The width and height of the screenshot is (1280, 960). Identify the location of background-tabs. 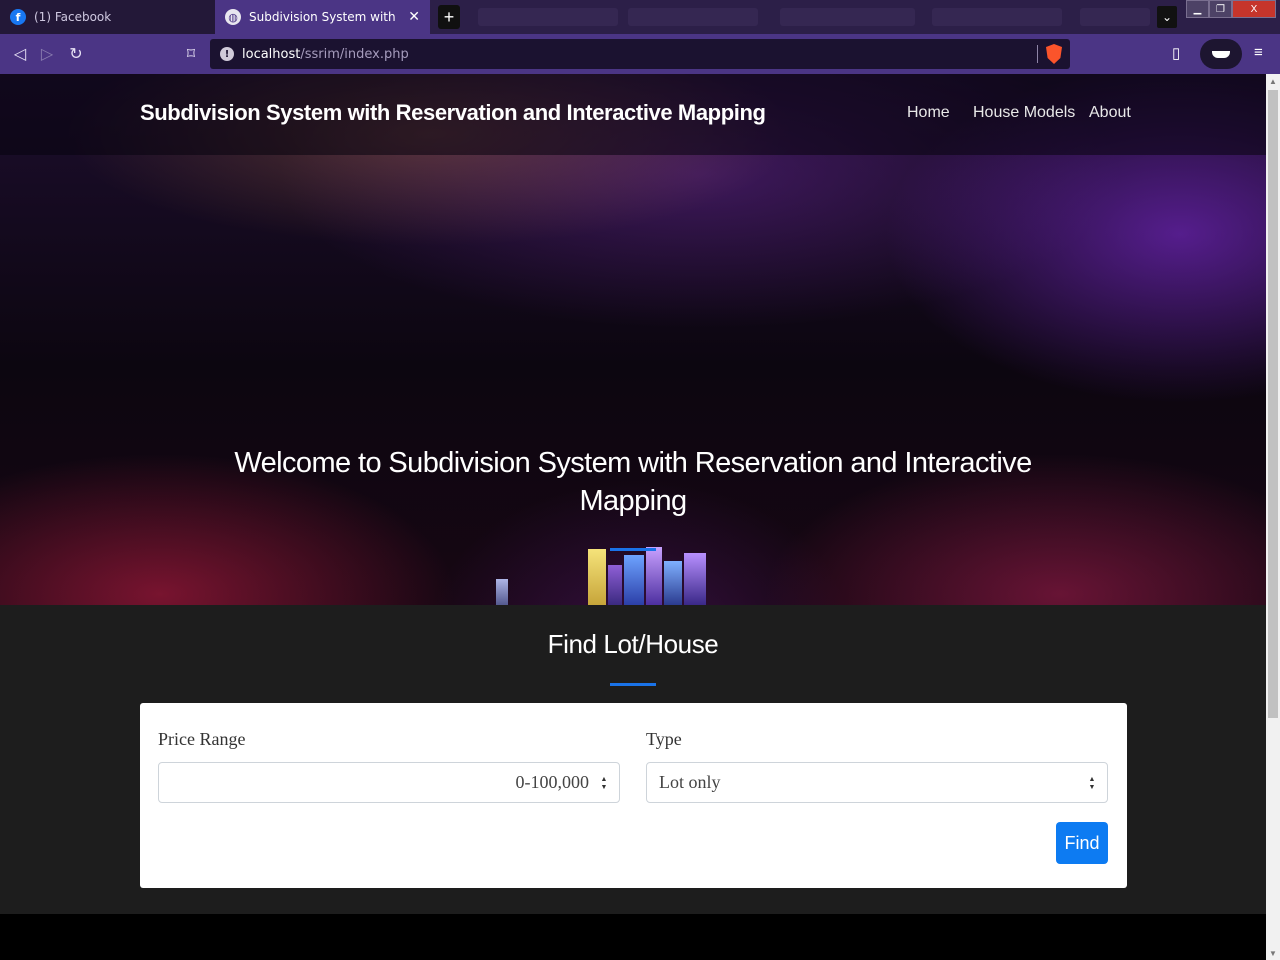
(813, 17).